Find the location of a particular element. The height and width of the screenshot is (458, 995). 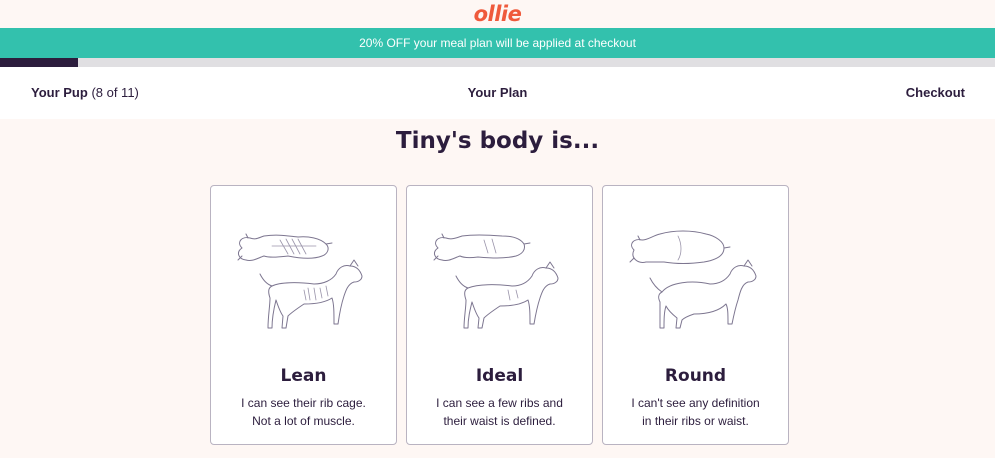

lean-dog-illustration is located at coordinates (300, 281).